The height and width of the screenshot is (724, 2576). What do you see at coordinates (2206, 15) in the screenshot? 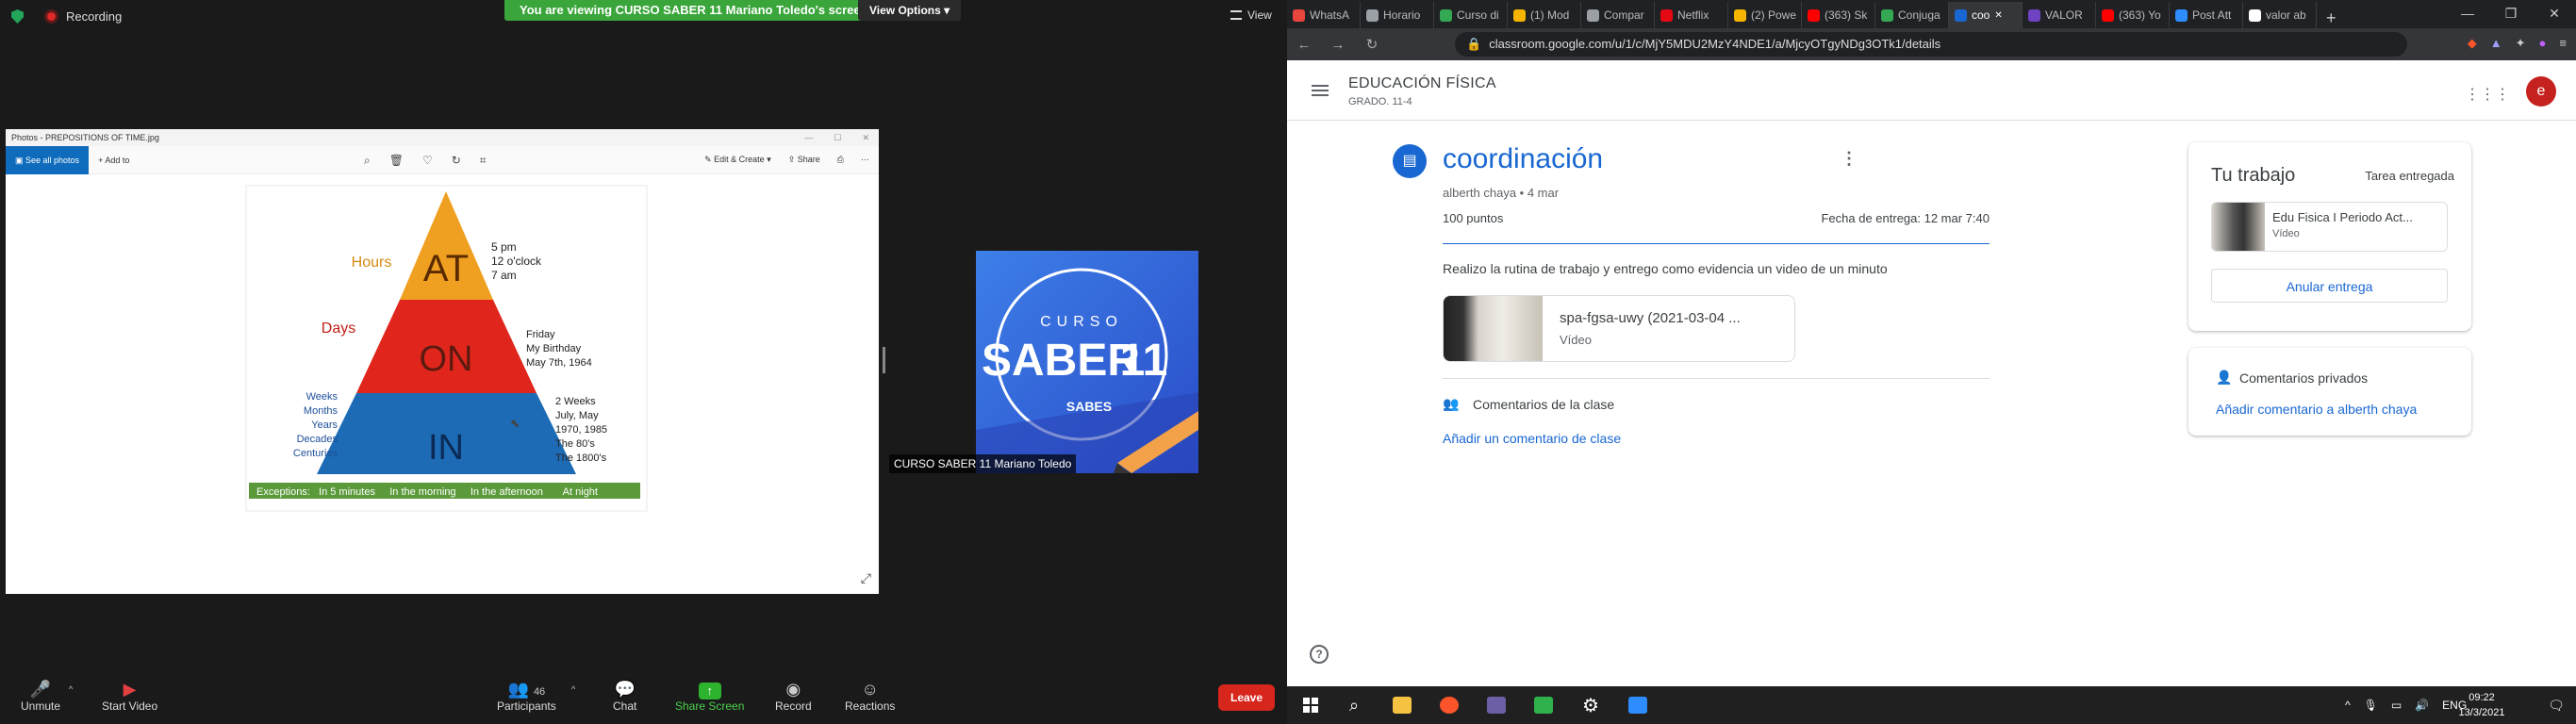
I see `browser-tab: Post Att` at bounding box center [2206, 15].